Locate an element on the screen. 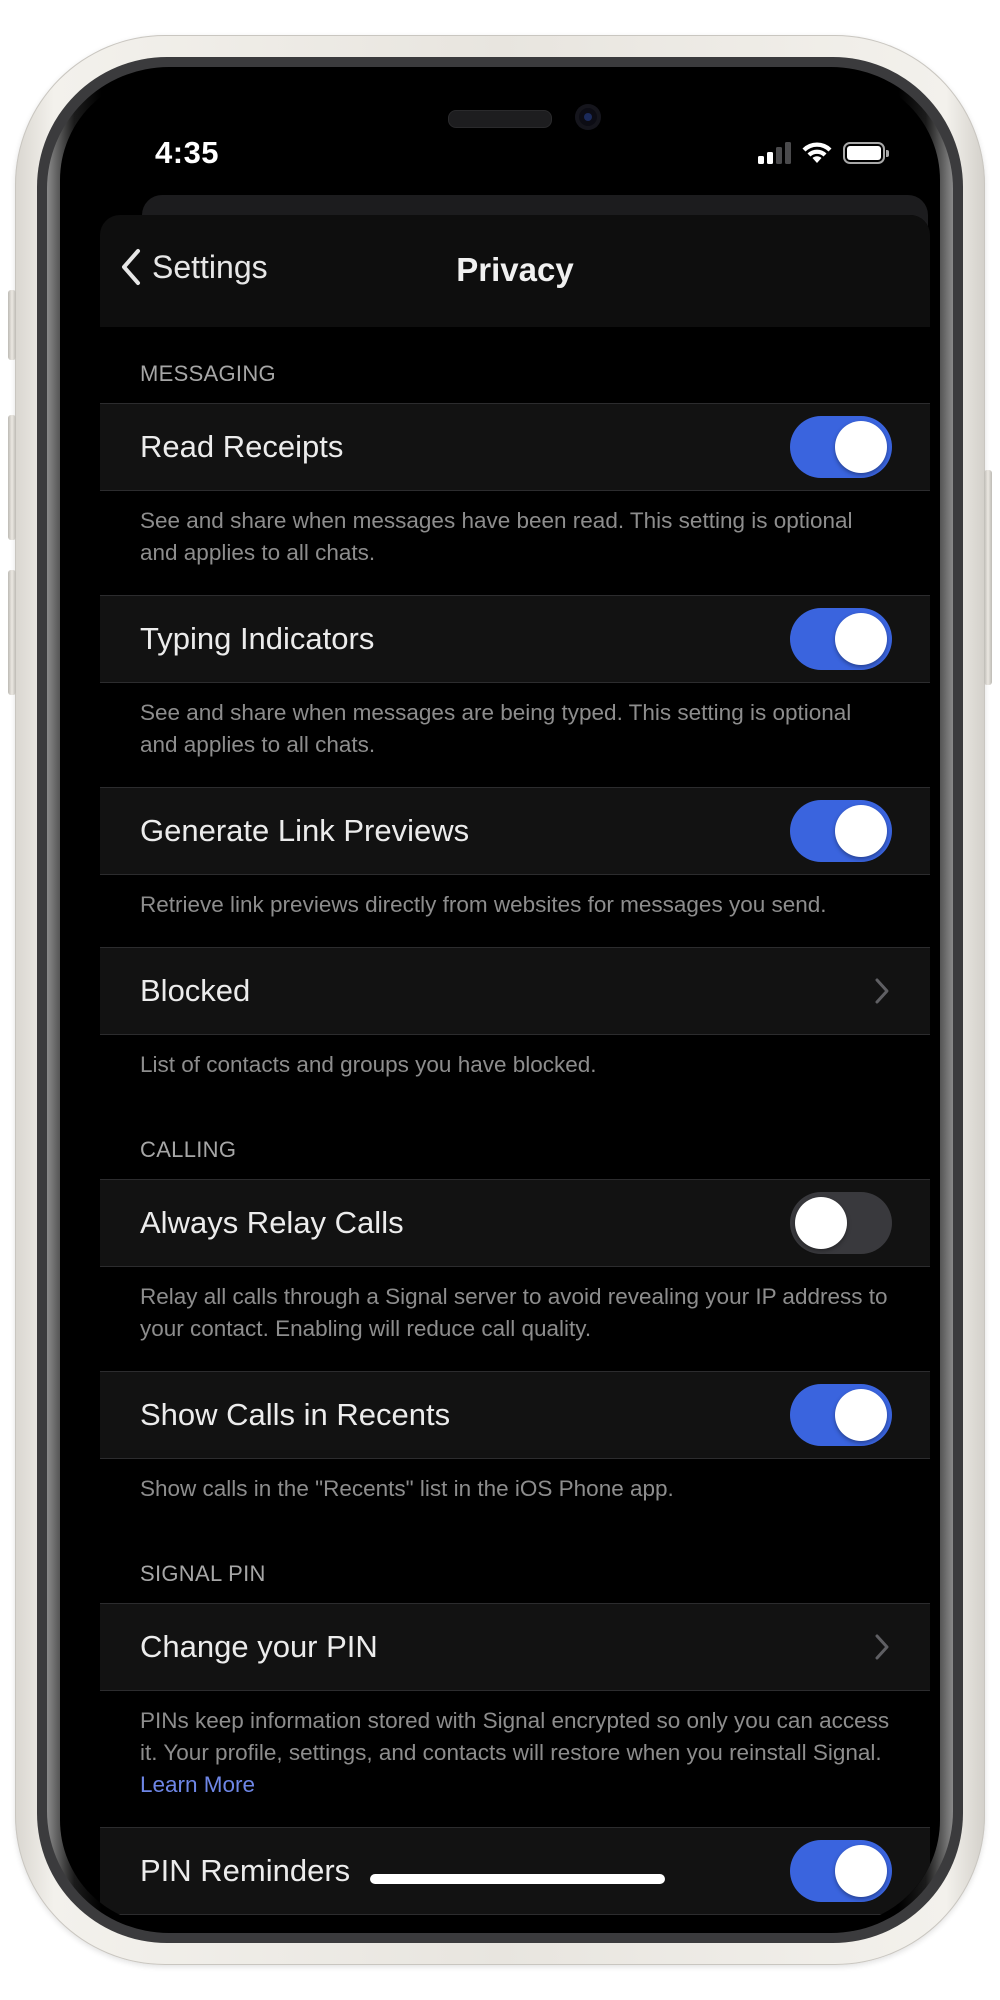 The width and height of the screenshot is (1000, 2000). setting-label: Blocked is located at coordinates (195, 990).